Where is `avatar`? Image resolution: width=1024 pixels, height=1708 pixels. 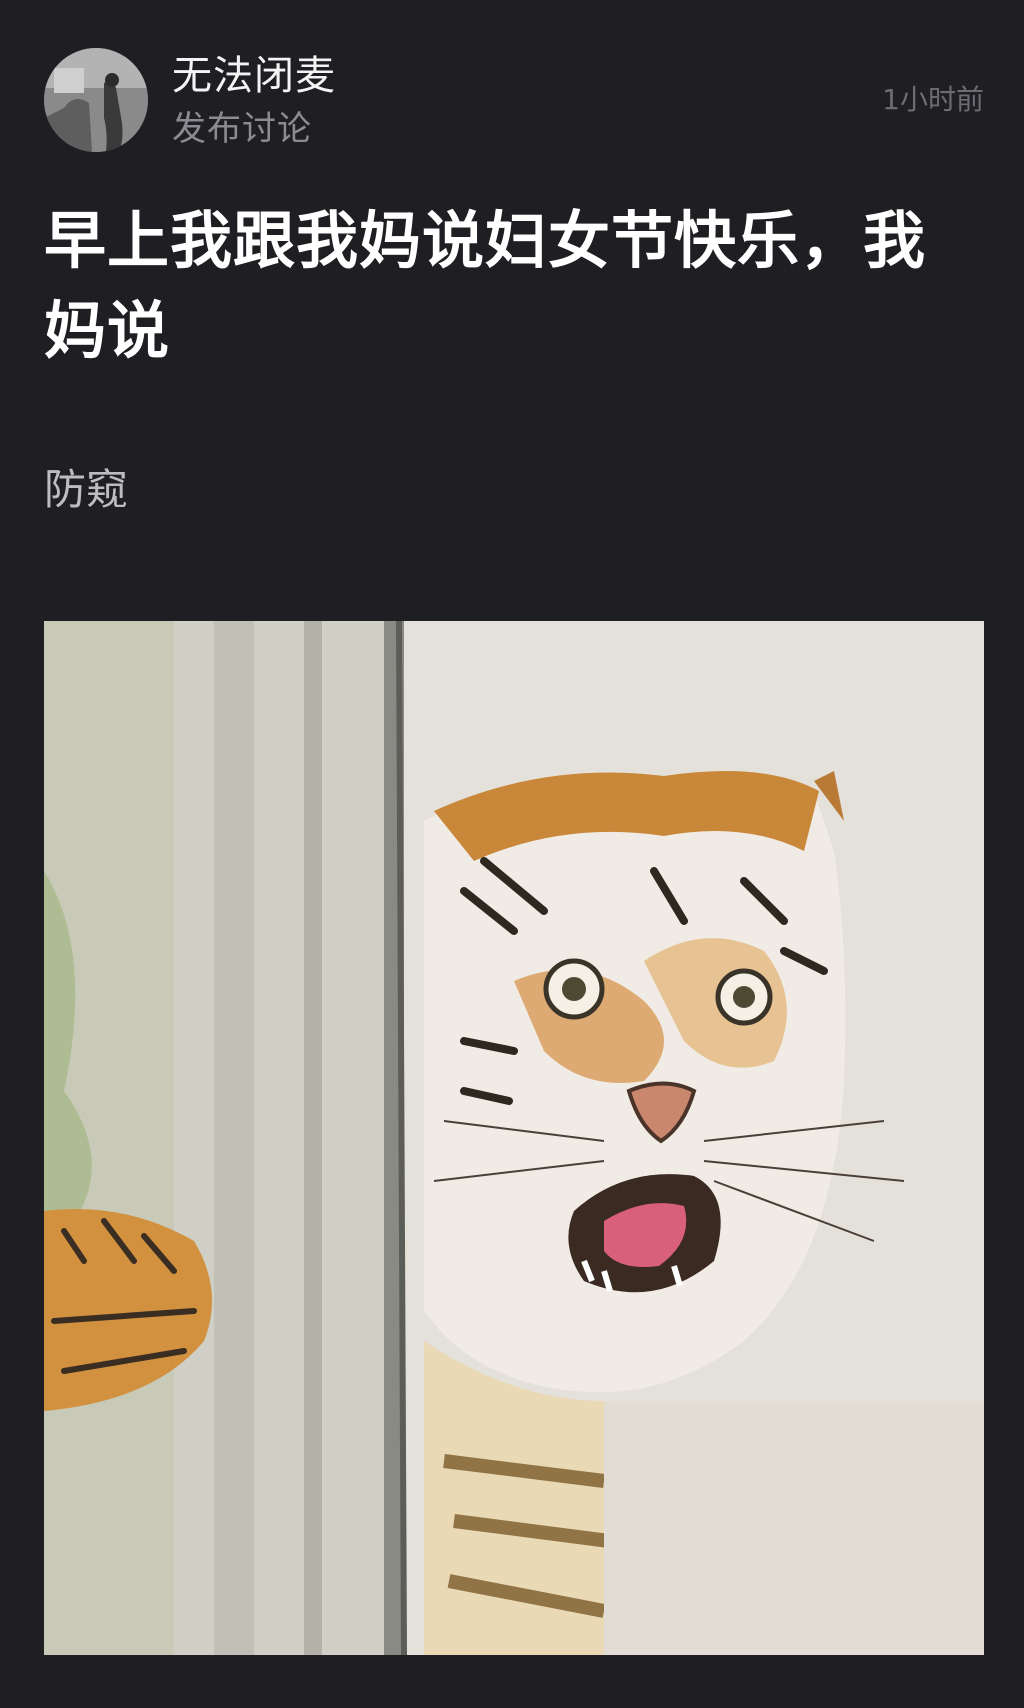 avatar is located at coordinates (96, 100).